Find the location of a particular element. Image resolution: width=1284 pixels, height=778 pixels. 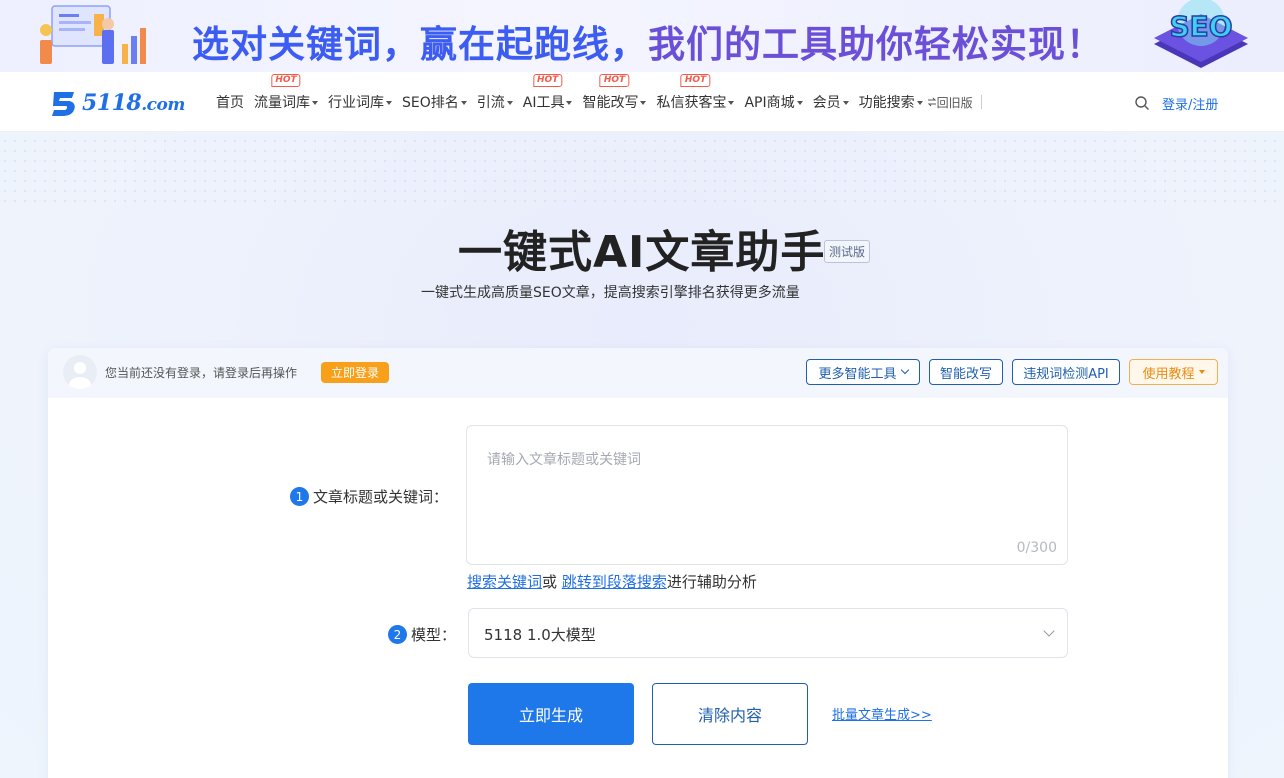

rewrite-label: 智能改写 is located at coordinates (965, 374).